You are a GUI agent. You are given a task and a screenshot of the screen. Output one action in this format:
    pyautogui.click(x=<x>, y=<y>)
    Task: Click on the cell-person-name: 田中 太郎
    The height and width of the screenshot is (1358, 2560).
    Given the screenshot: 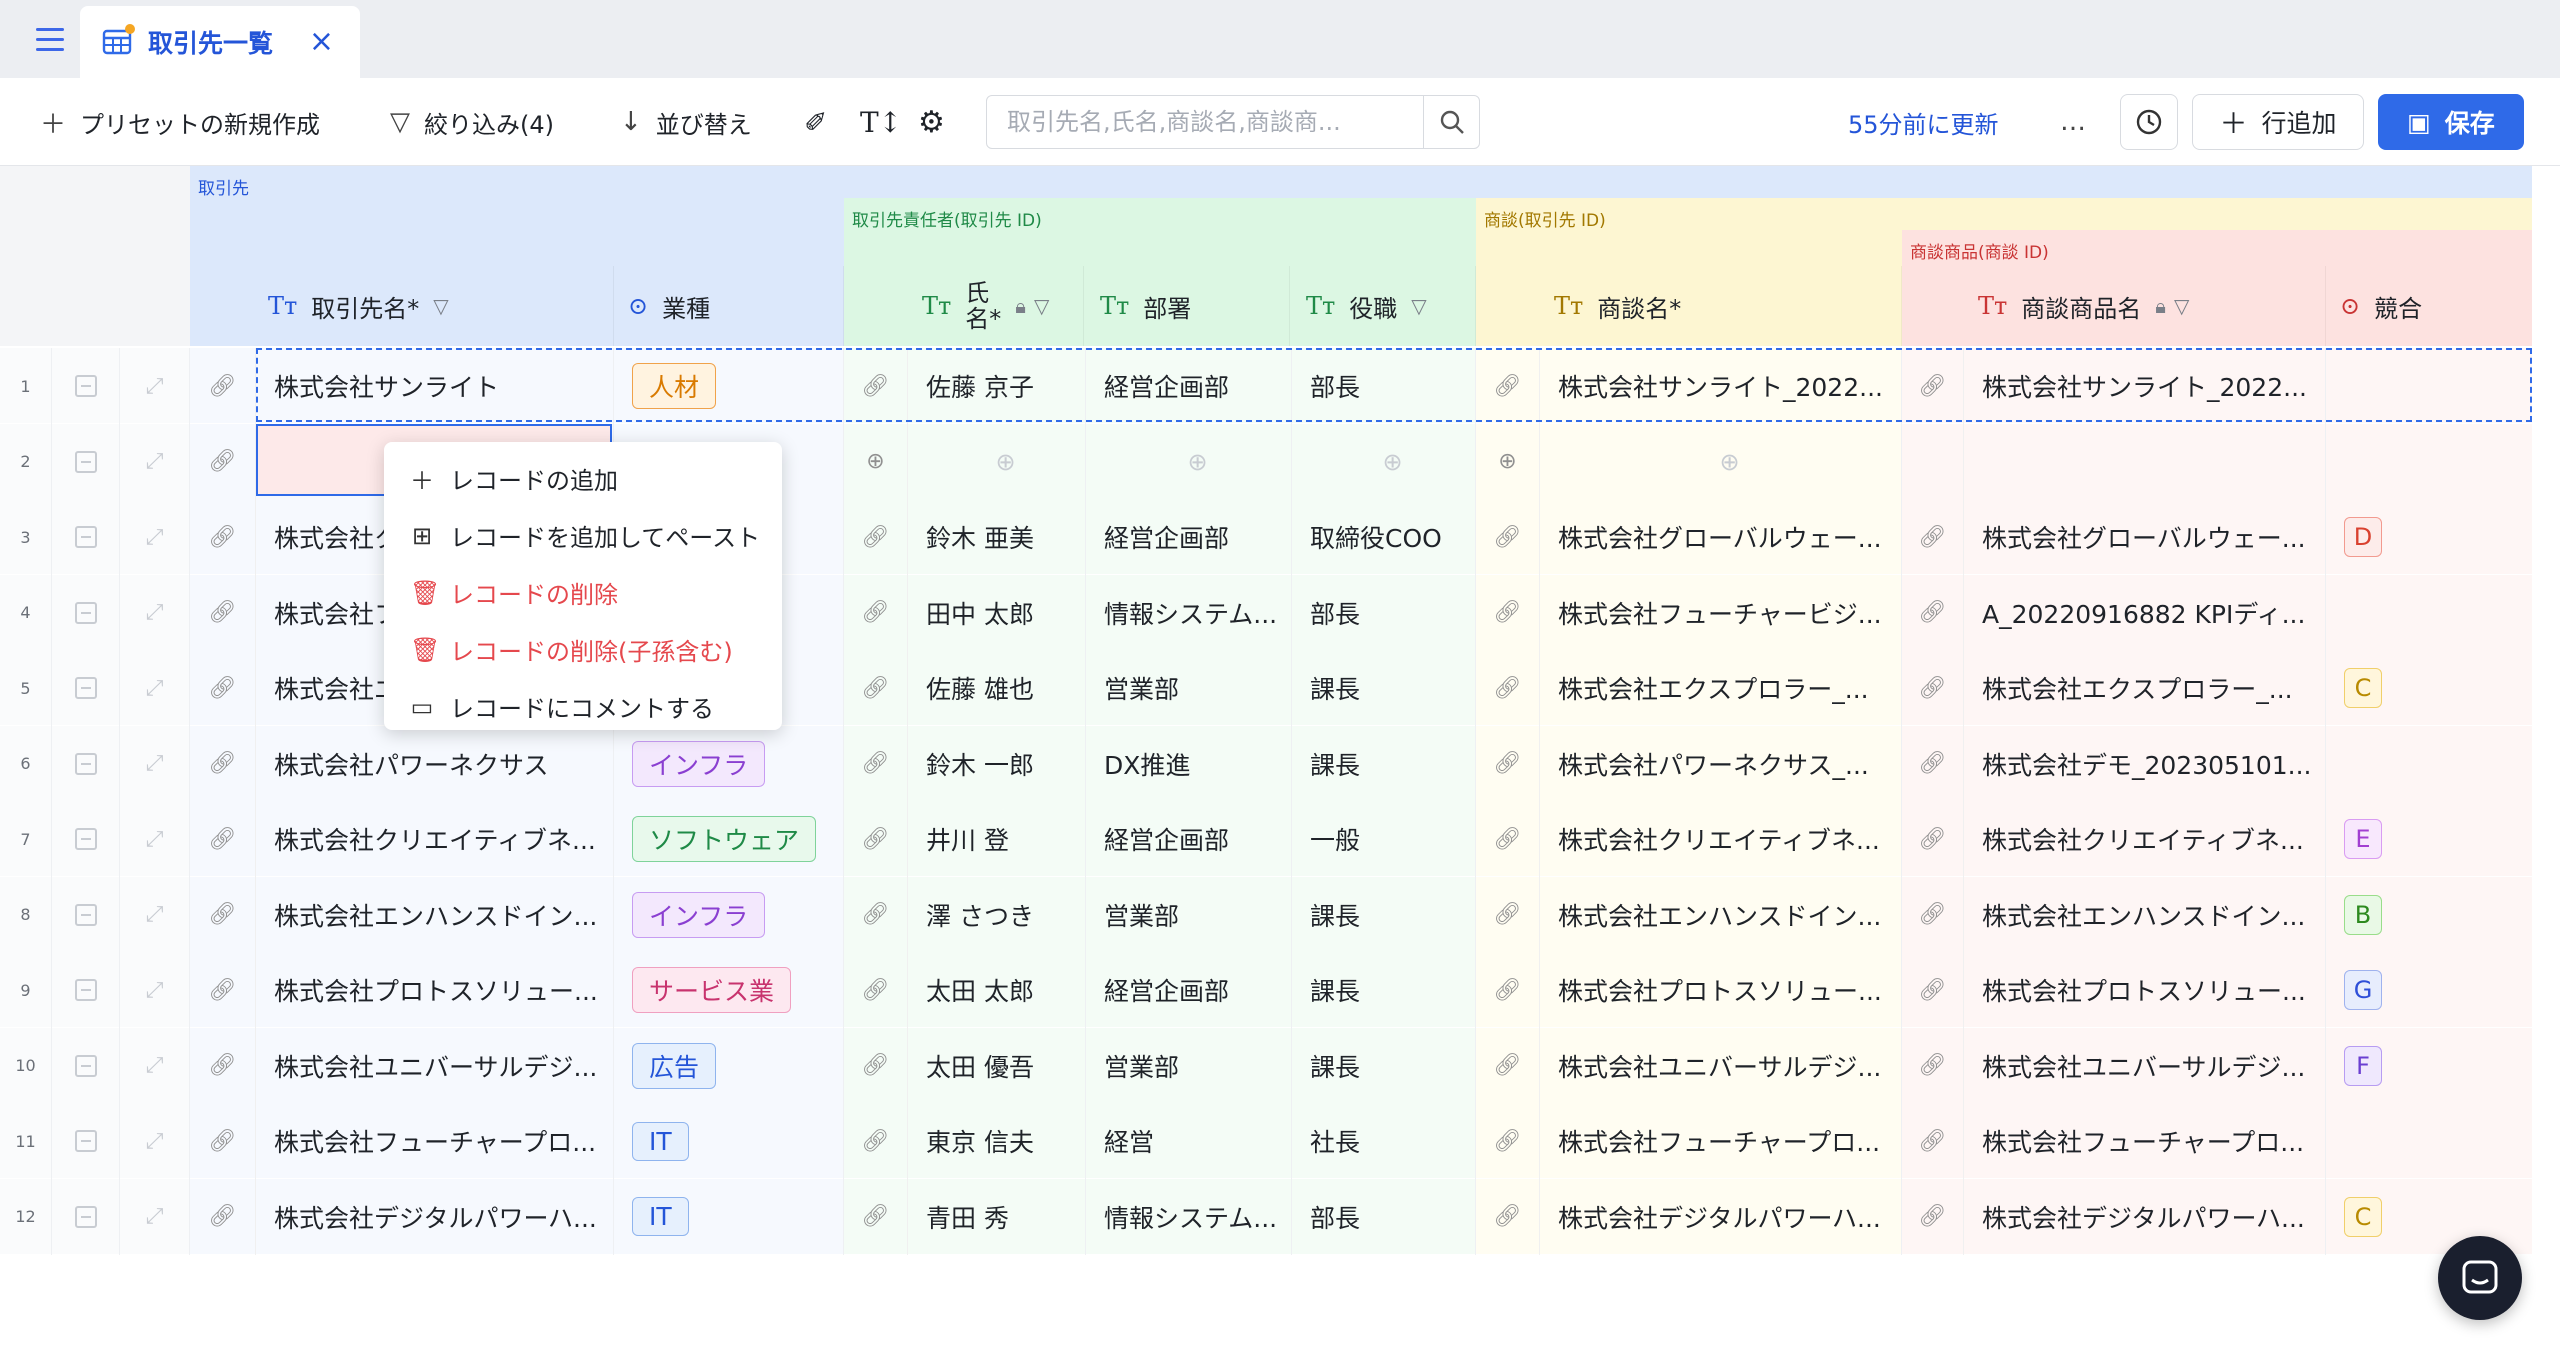 What is the action you would take?
    pyautogui.click(x=997, y=612)
    